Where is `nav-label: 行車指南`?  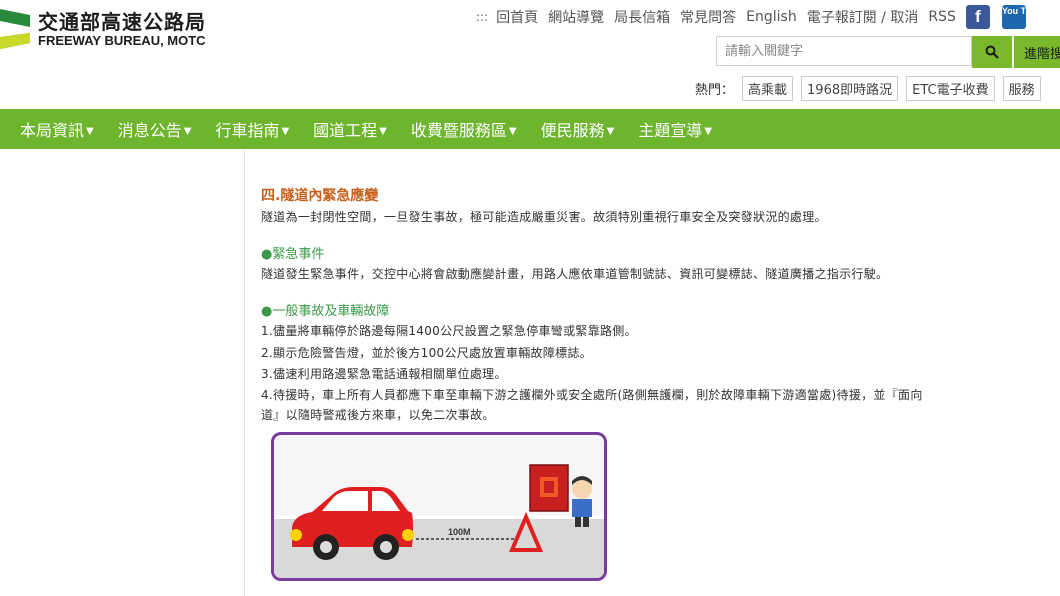 nav-label: 行車指南 is located at coordinates (247, 130).